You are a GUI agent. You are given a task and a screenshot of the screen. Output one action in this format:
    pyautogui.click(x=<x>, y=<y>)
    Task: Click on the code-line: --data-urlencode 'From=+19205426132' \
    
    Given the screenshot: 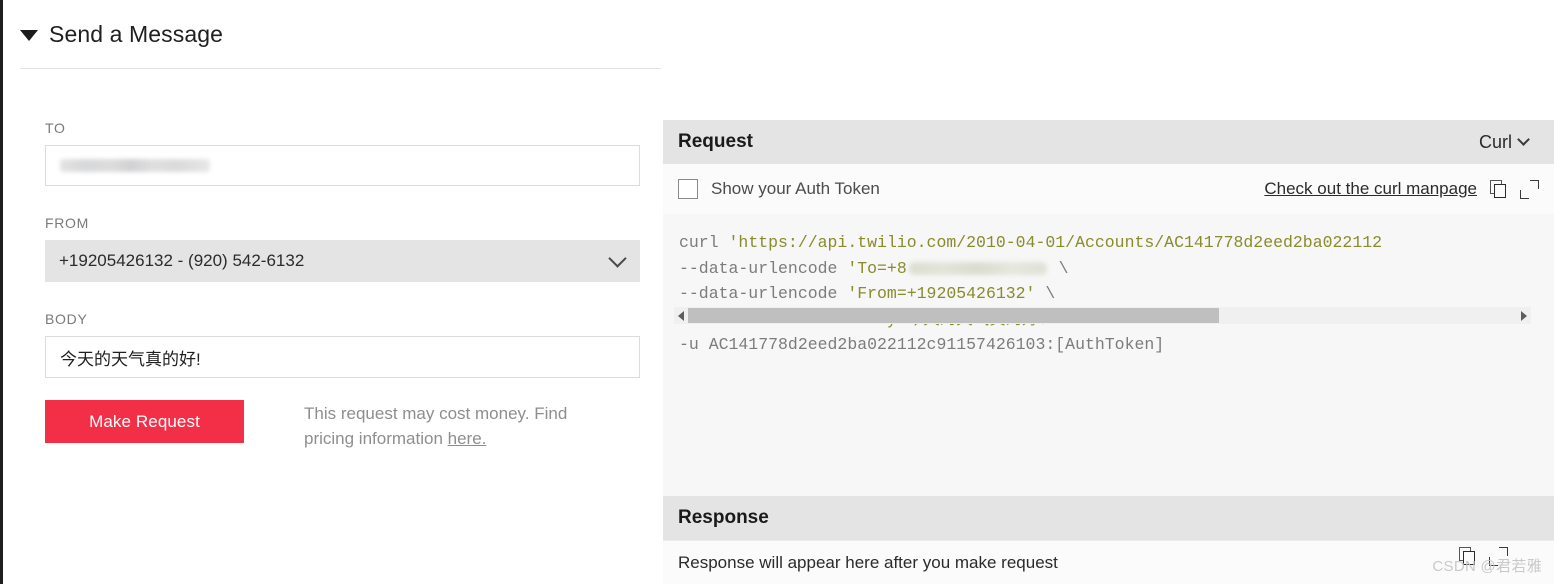 What is the action you would take?
    pyautogui.click(x=1116, y=294)
    